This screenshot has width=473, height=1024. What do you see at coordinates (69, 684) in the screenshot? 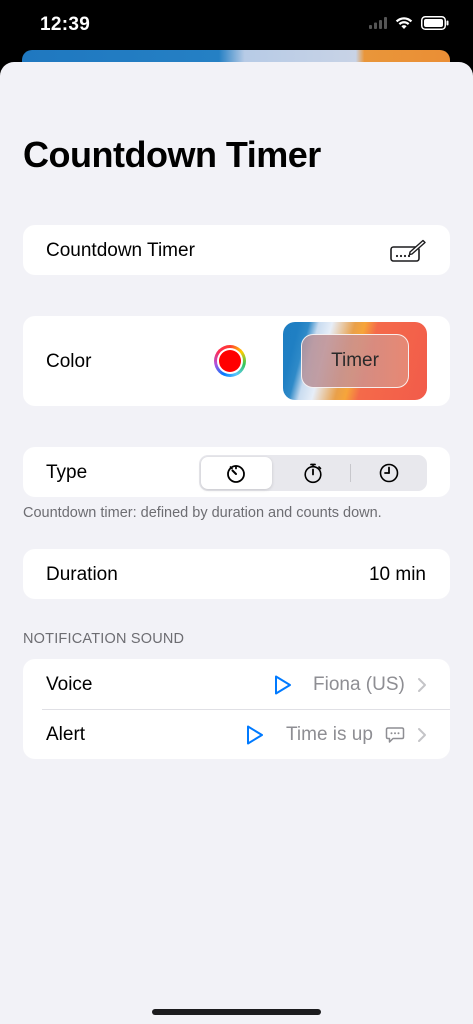
I see `voice-label: Voice` at bounding box center [69, 684].